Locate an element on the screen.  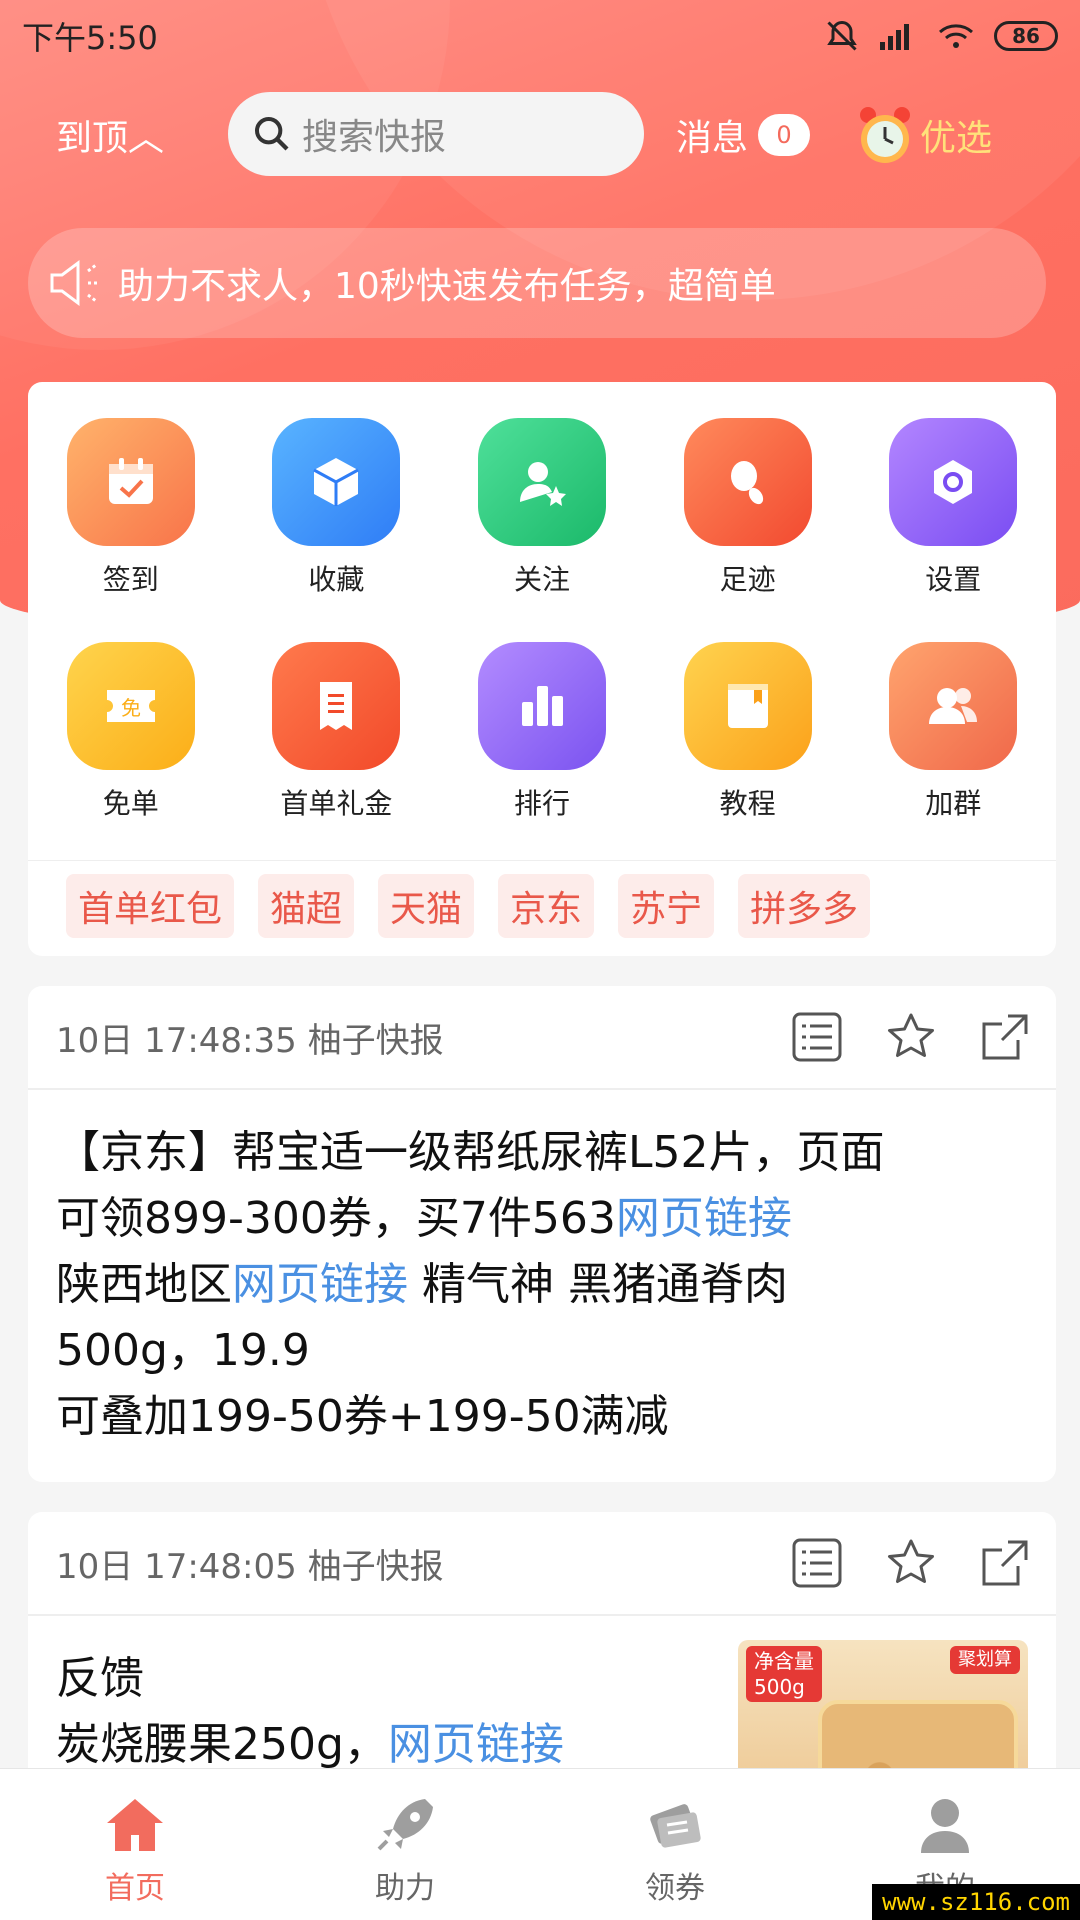
status-bar: 下午5:50 86 is located at coordinates (540, 36).